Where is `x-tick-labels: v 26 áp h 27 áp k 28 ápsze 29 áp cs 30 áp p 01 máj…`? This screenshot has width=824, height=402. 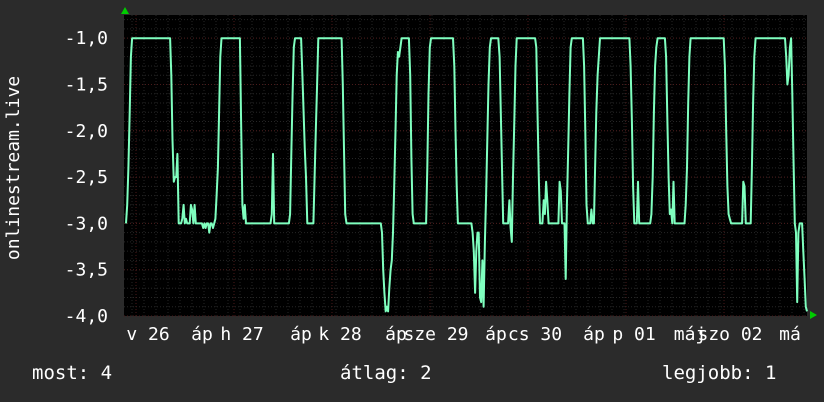
x-tick-labels: v 26 áp h 27 áp k 28 ápsze 29 áp cs 30 áp p 01 máj… is located at coordinates (463, 334).